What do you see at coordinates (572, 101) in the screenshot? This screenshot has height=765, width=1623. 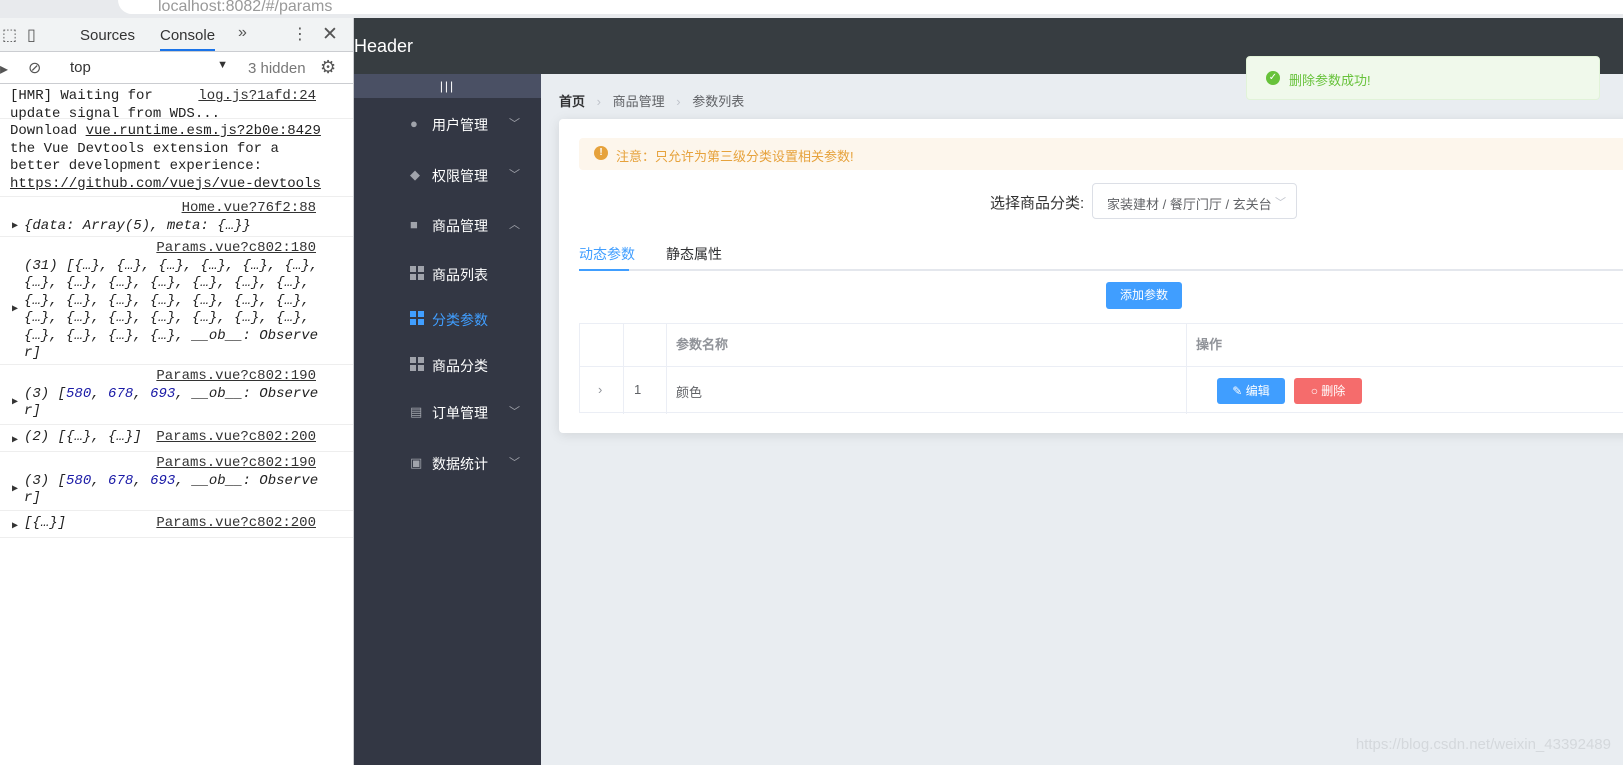 I see `breadcrumb-home: 首页` at bounding box center [572, 101].